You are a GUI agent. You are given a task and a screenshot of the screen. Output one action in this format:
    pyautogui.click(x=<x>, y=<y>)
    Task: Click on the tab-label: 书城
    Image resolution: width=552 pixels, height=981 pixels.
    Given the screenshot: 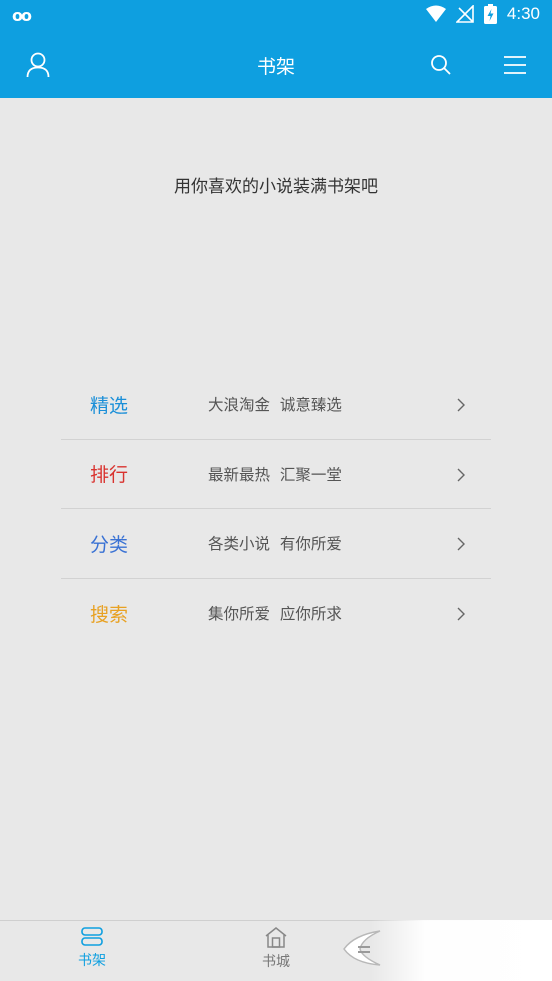 What is the action you would take?
    pyautogui.click(x=276, y=962)
    